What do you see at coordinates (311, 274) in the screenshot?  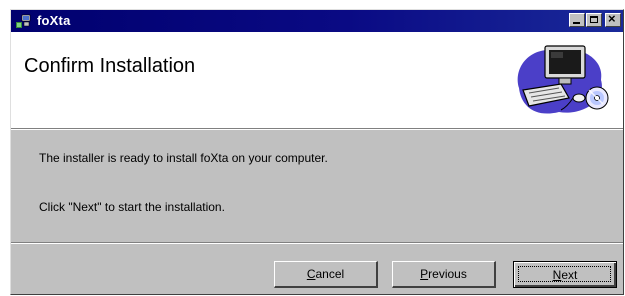 I see `cancel-accelerator: C` at bounding box center [311, 274].